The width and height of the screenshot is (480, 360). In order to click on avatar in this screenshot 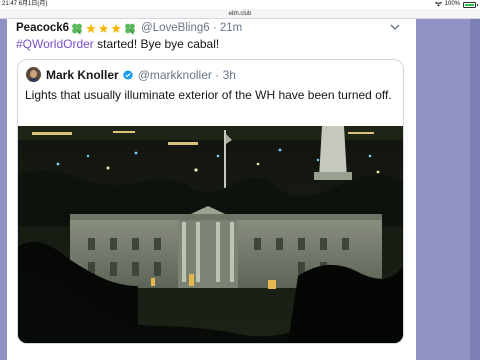, I will do `click(33, 74)`.